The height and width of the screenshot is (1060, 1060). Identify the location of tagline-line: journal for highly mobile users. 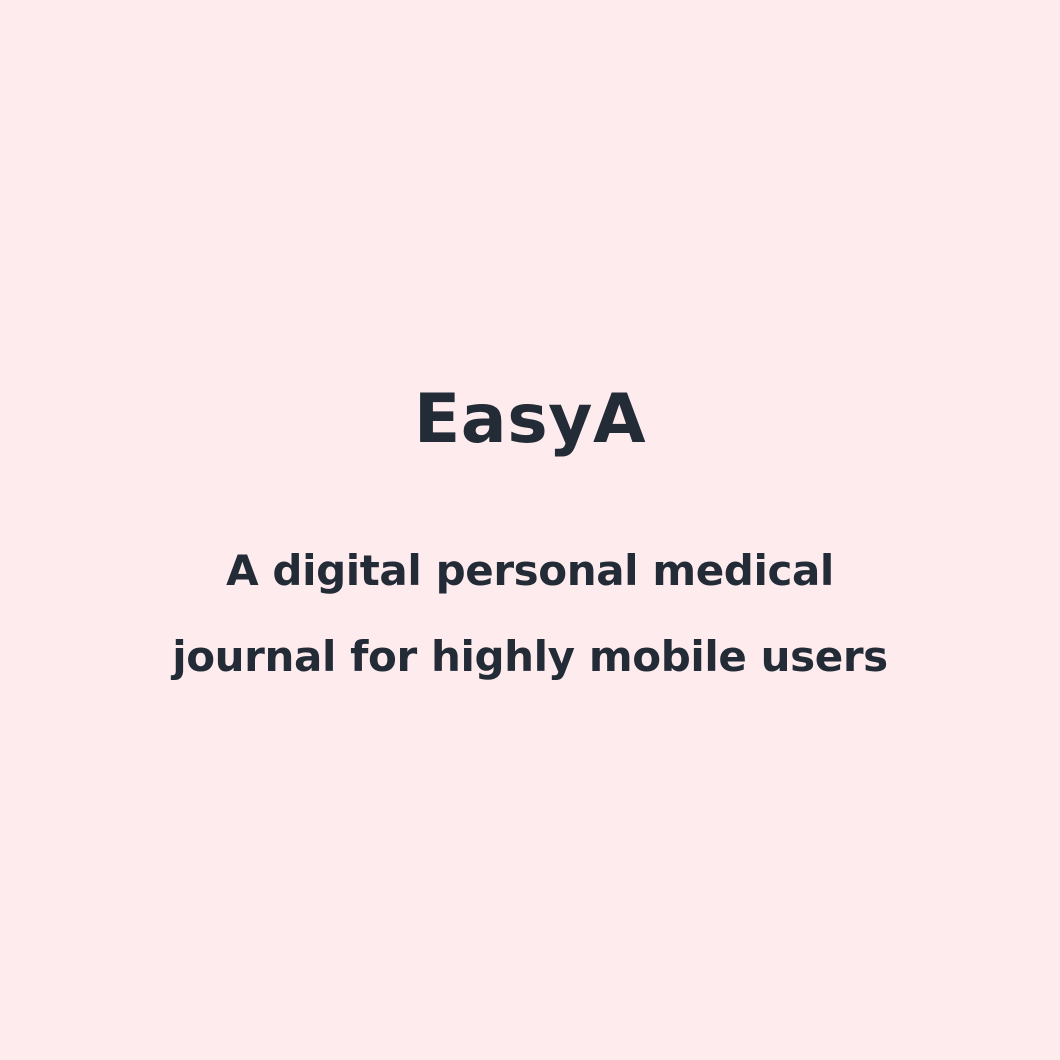
(530, 656).